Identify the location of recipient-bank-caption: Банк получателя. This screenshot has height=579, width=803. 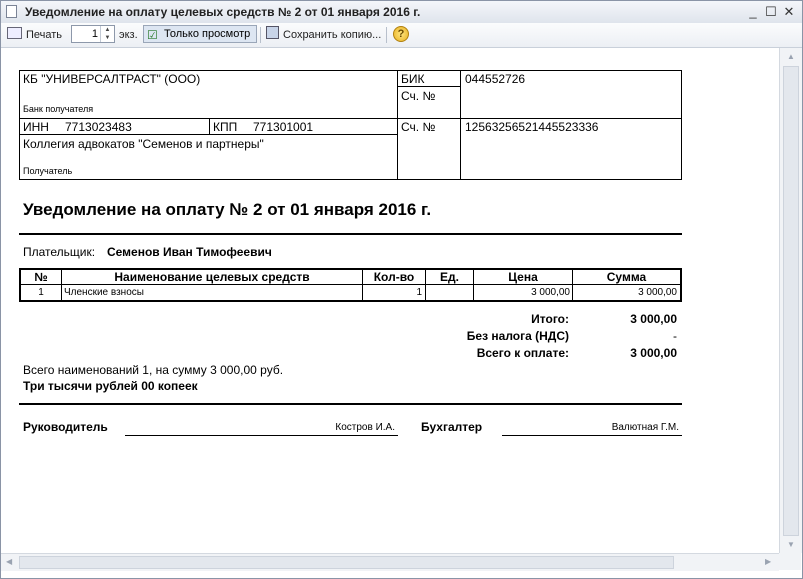
(58, 109).